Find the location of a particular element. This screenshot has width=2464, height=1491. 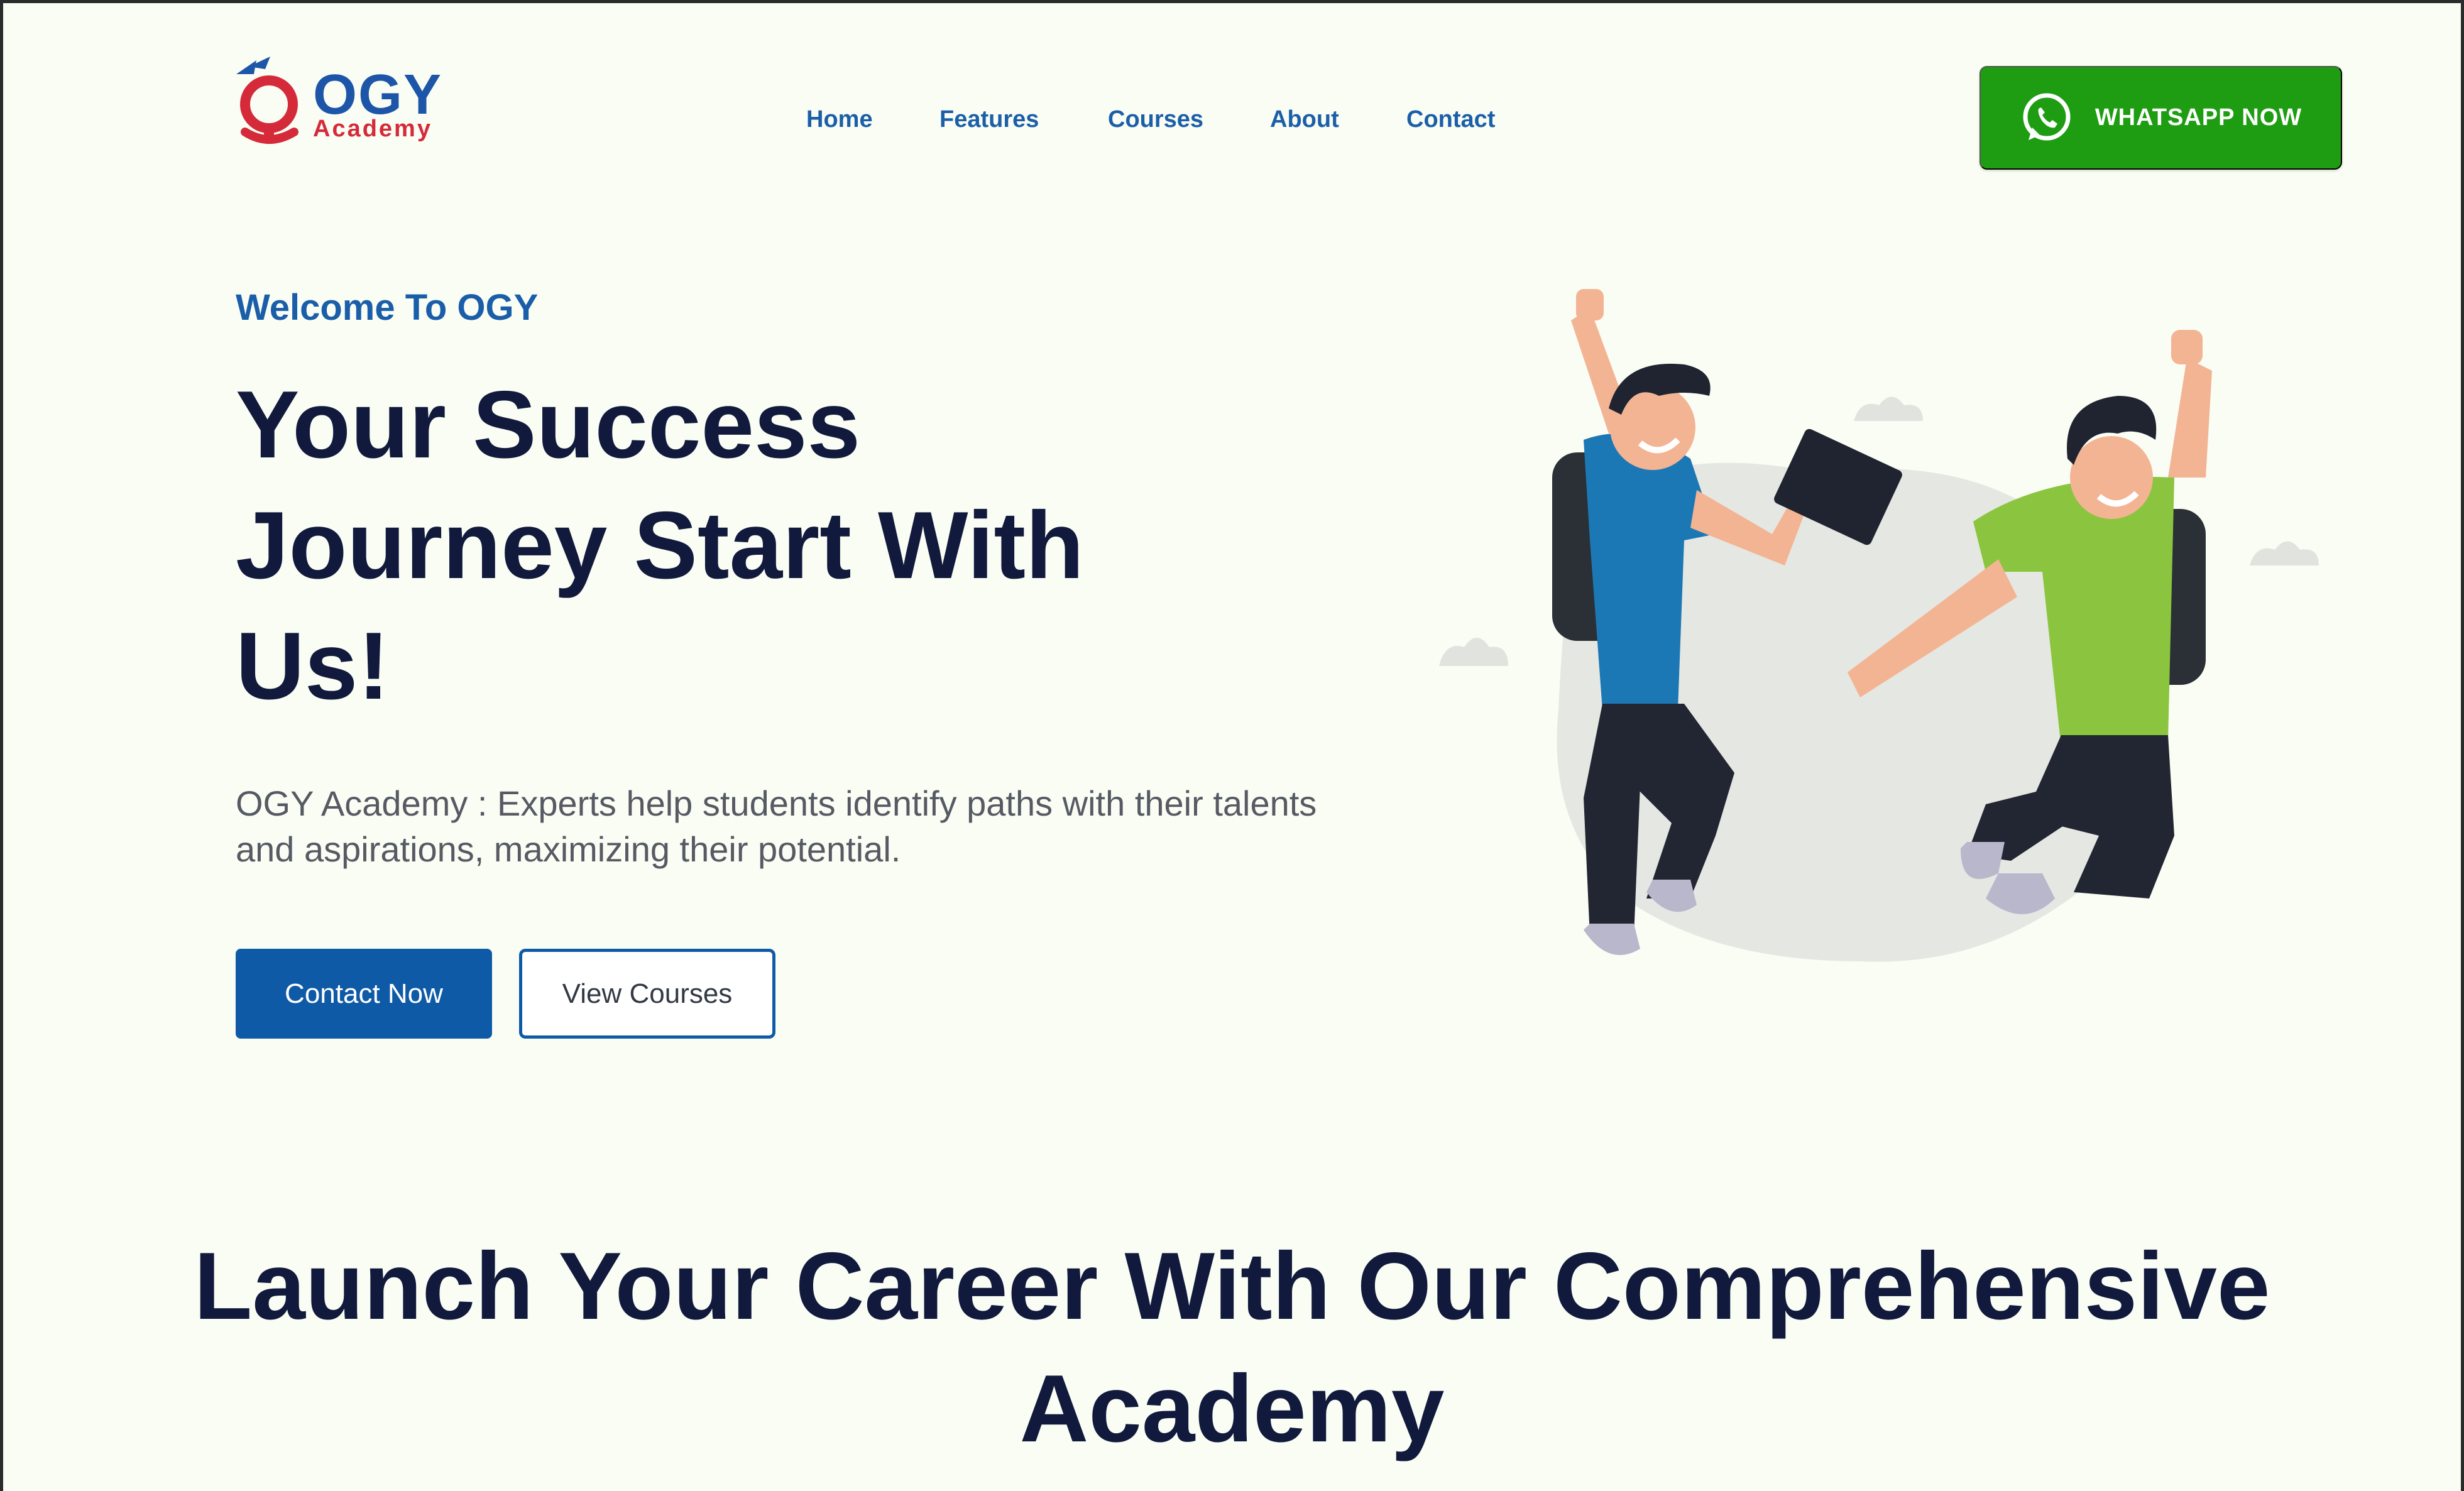

nav-features: Features is located at coordinates (989, 119).